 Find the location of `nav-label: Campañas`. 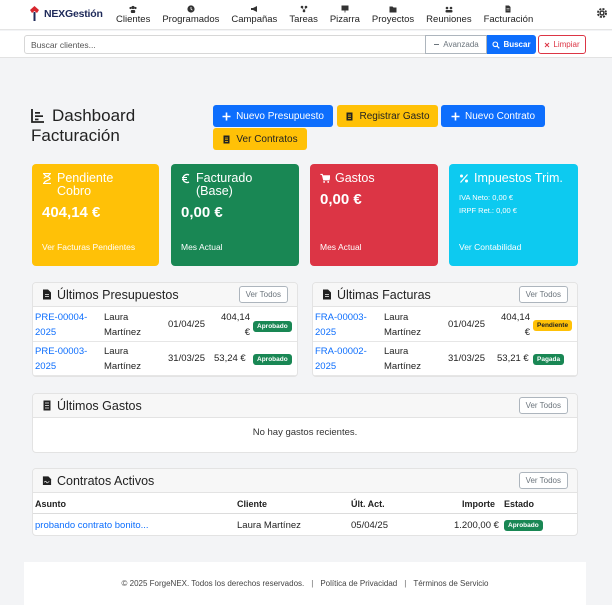

nav-label: Campañas is located at coordinates (254, 19).